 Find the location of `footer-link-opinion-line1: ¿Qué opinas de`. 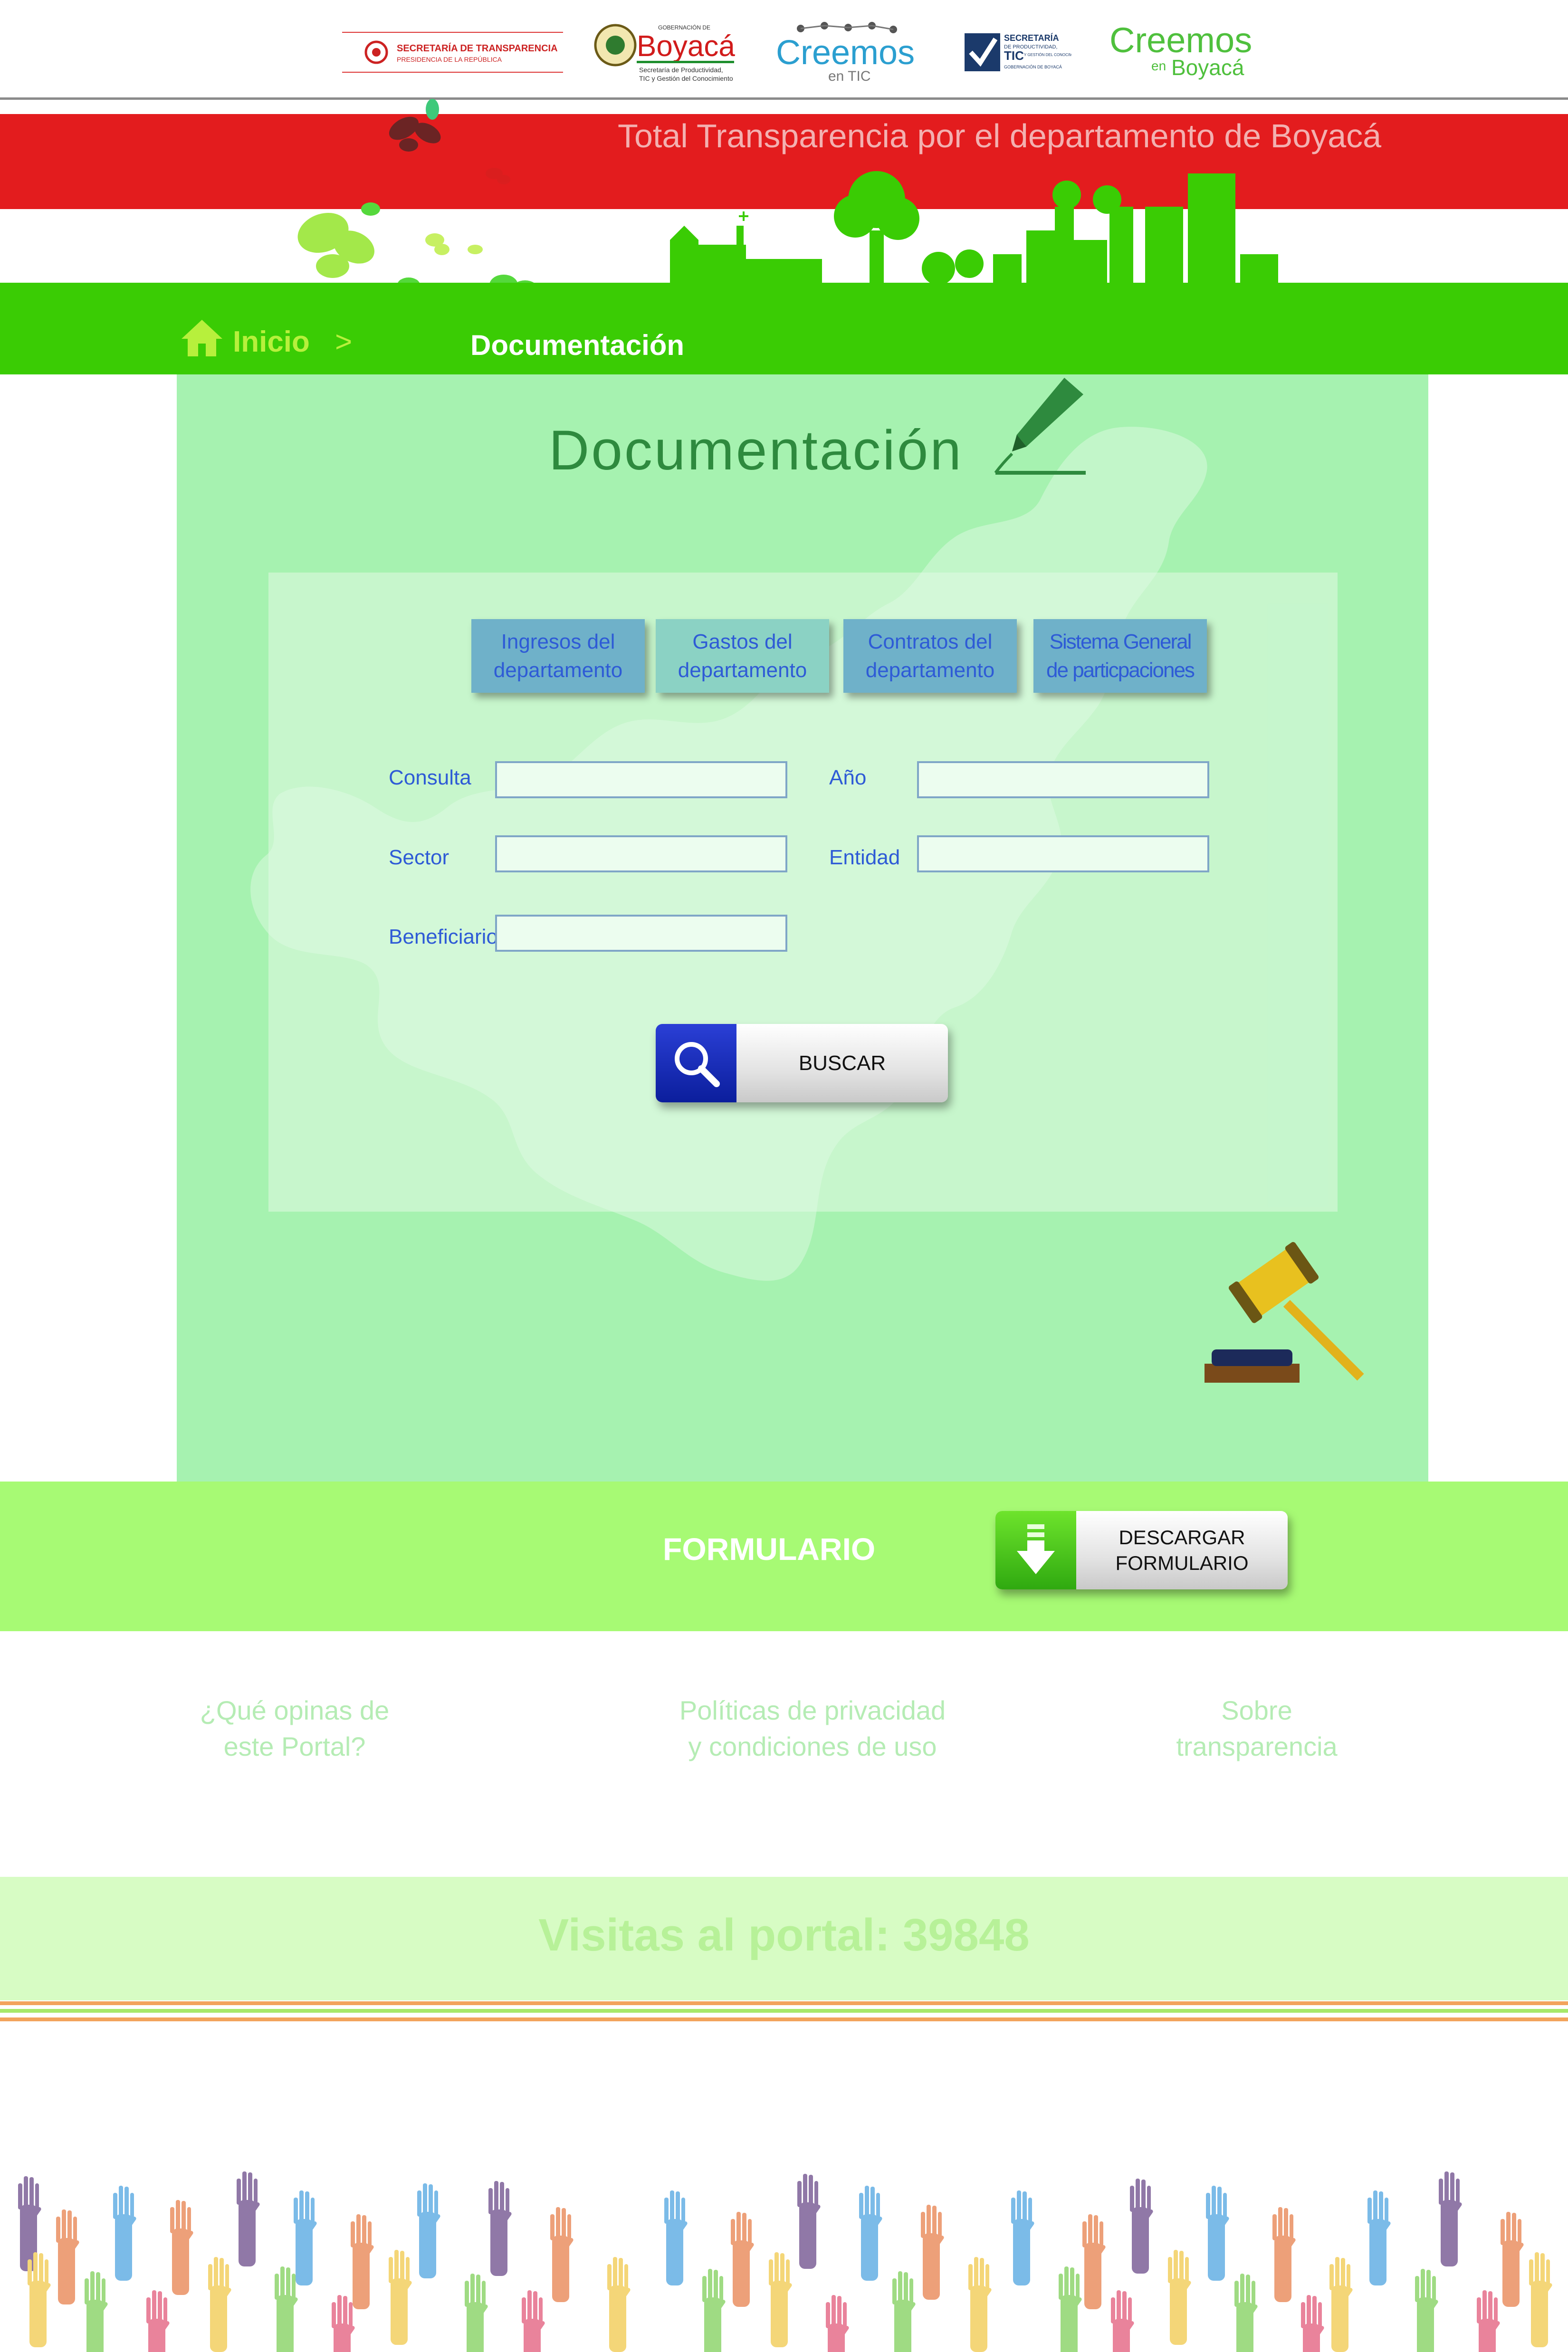

footer-link-opinion-line1: ¿Qué opinas de is located at coordinates (295, 1710).